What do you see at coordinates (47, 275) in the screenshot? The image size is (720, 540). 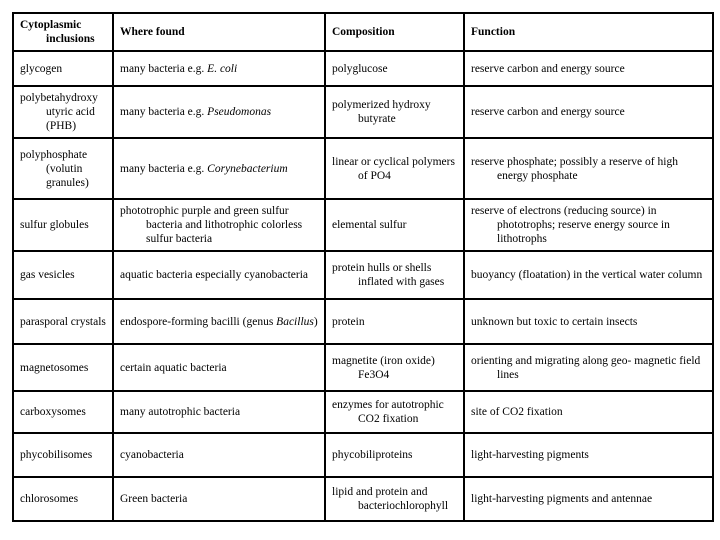 I see `inclusion-name: gas vesicles` at bounding box center [47, 275].